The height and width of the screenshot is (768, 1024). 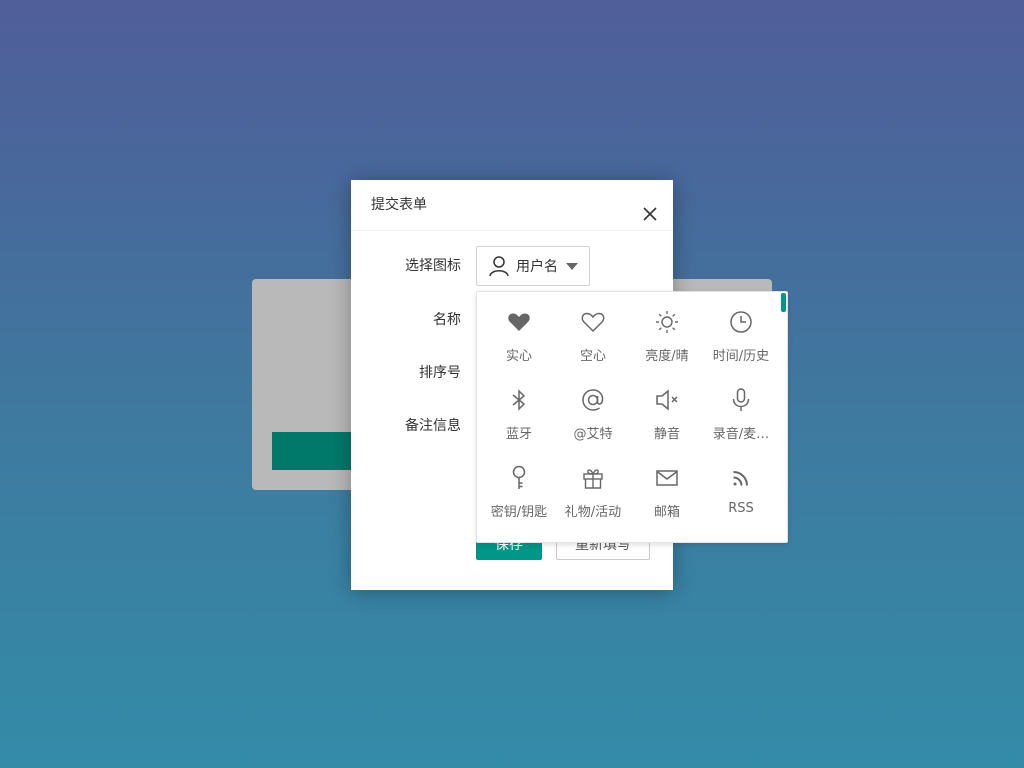 What do you see at coordinates (593, 415) in the screenshot?
I see `icon-option-at: @艾特` at bounding box center [593, 415].